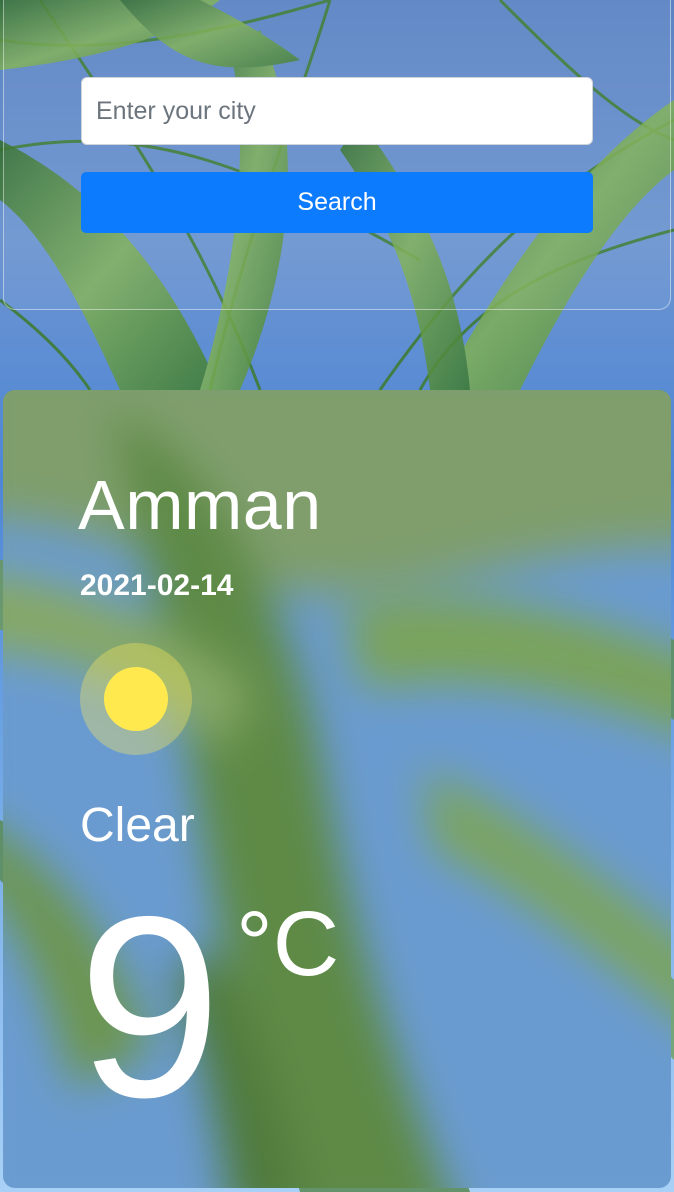 The width and height of the screenshot is (674, 1192). What do you see at coordinates (157, 585) in the screenshot?
I see `weather-date: 2021-02-14` at bounding box center [157, 585].